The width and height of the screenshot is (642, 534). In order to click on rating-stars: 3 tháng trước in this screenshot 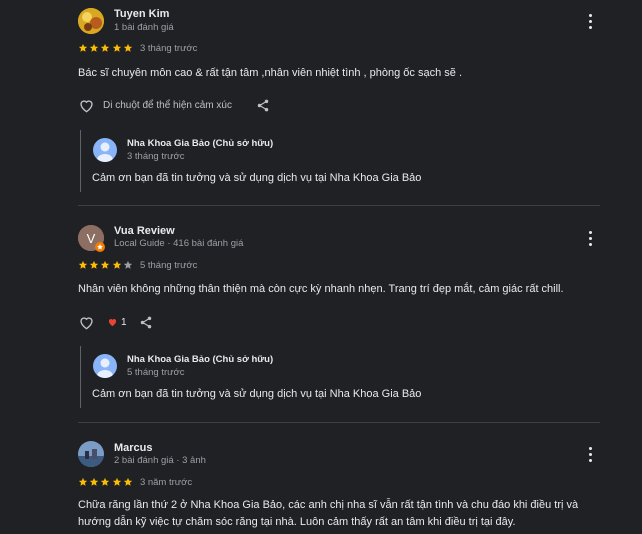, I will do `click(137, 48)`.